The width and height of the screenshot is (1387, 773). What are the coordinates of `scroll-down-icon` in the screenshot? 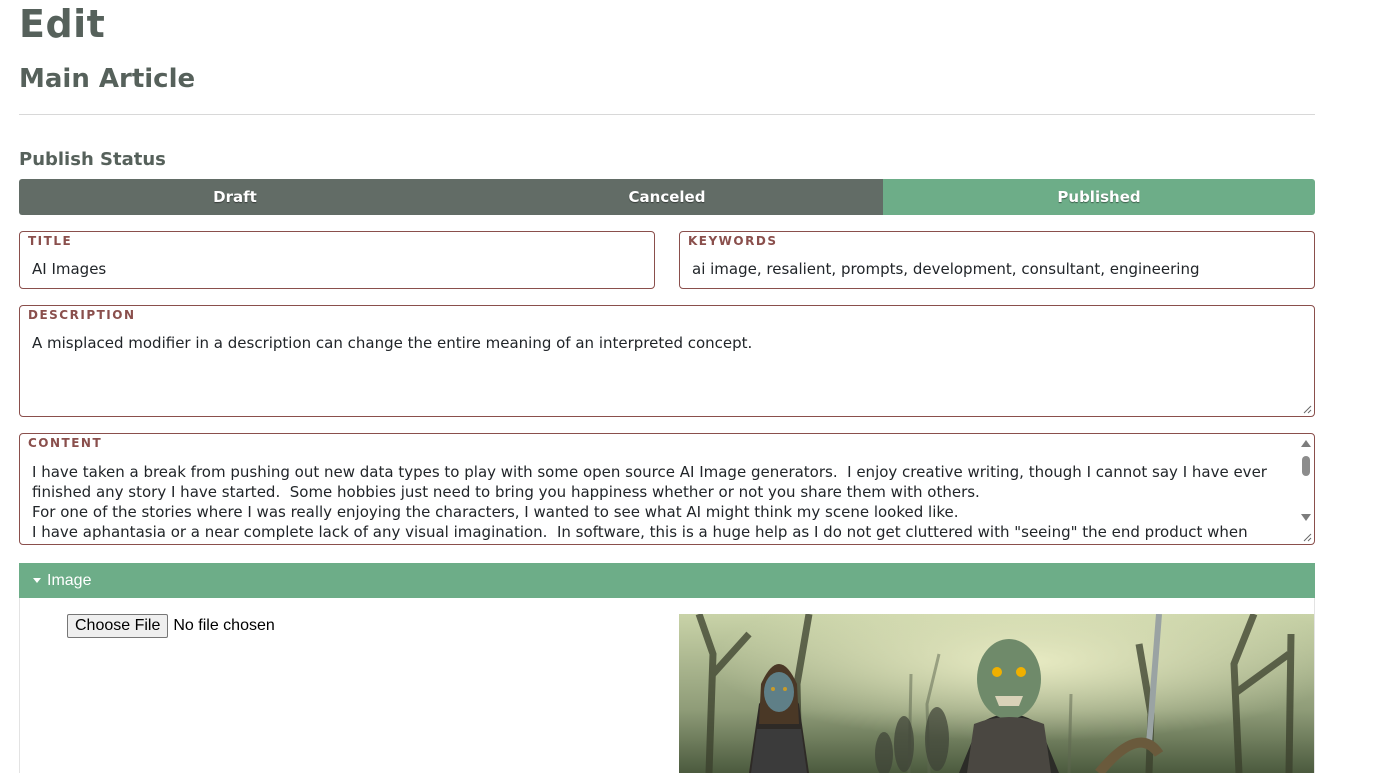 It's located at (1306, 517).